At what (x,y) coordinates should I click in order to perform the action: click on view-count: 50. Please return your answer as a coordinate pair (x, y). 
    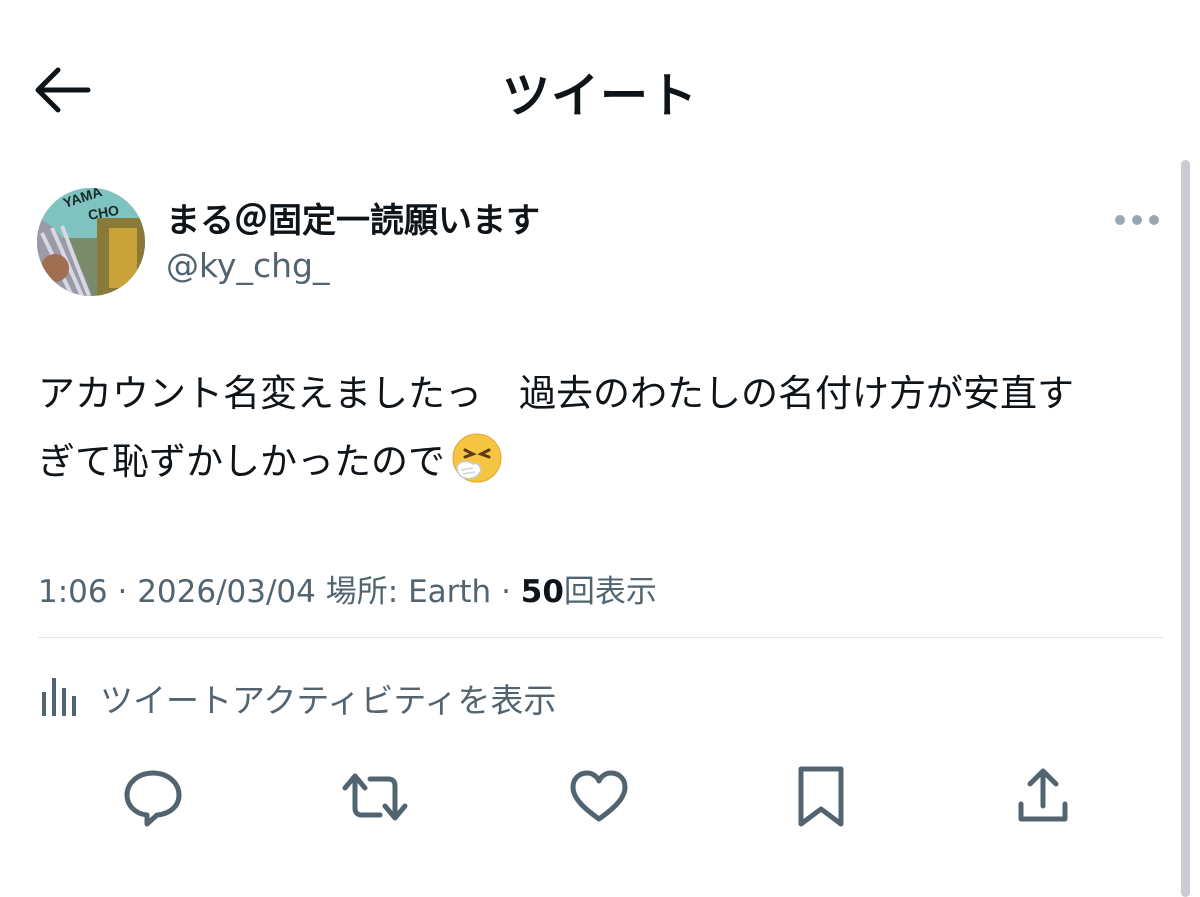
    Looking at the image, I should click on (542, 592).